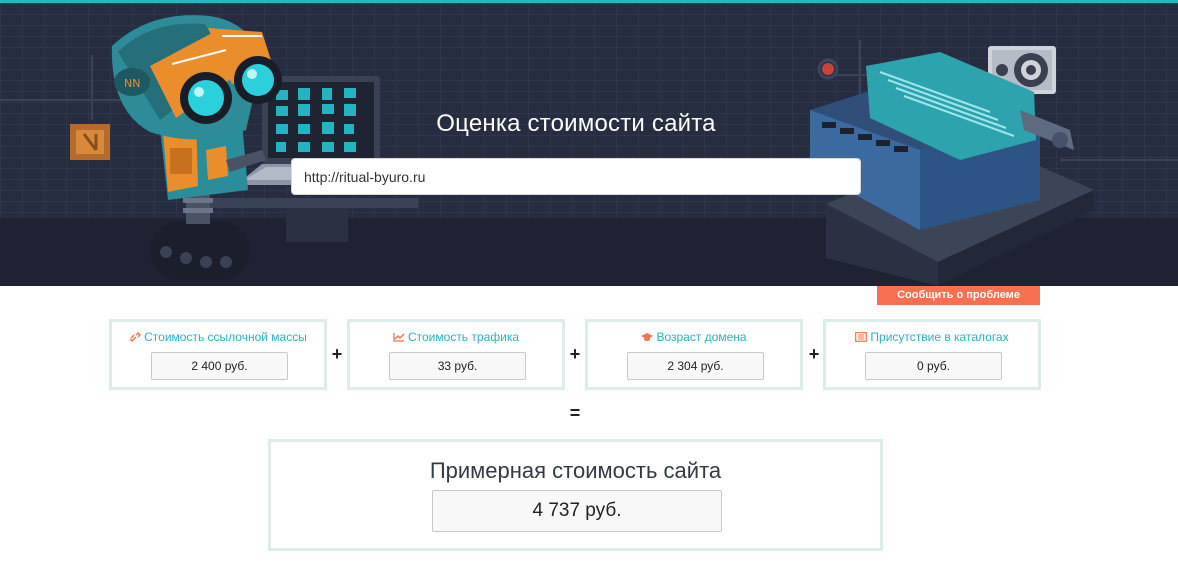 The height and width of the screenshot is (574, 1178). I want to click on page-title: Оценка стоимости сайта, so click(576, 123).